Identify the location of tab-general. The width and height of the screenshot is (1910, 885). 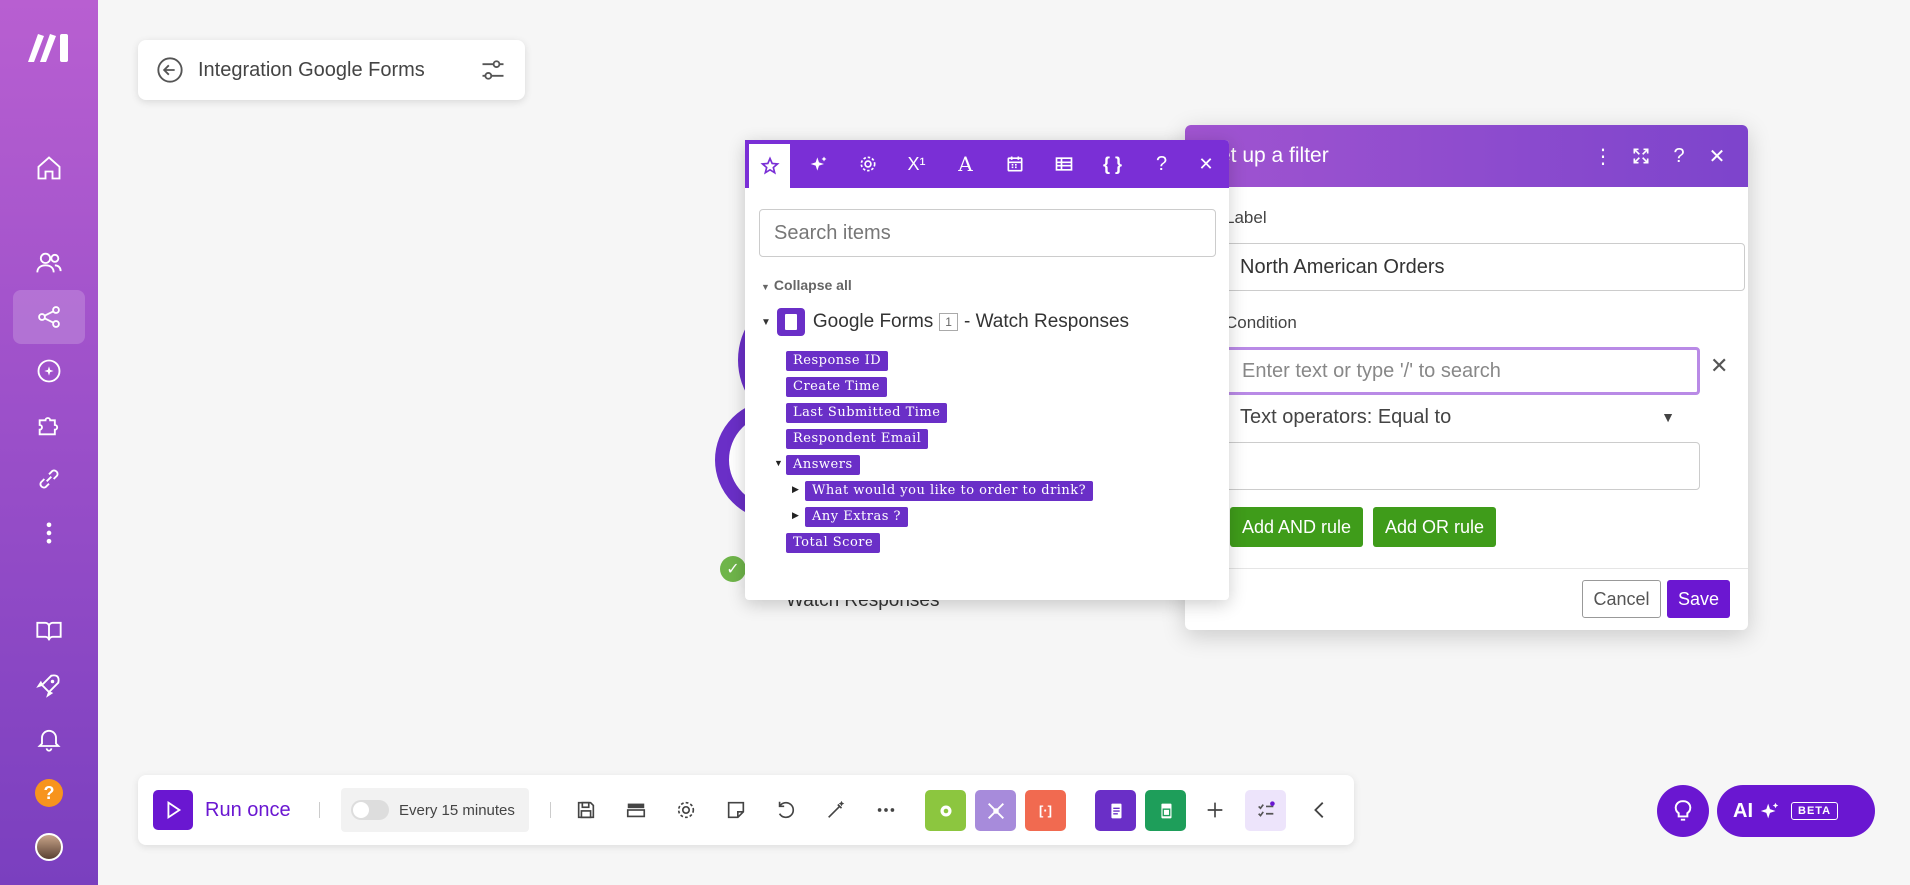
(867, 164).